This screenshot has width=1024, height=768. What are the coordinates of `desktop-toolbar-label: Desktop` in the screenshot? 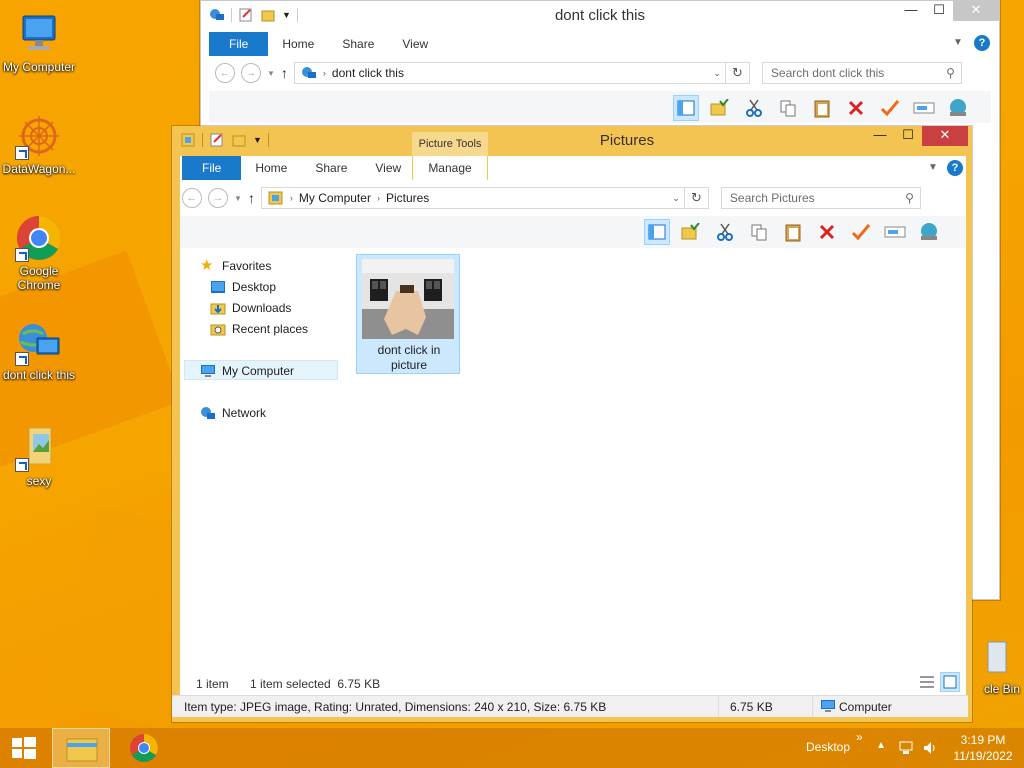 It's located at (828, 747).